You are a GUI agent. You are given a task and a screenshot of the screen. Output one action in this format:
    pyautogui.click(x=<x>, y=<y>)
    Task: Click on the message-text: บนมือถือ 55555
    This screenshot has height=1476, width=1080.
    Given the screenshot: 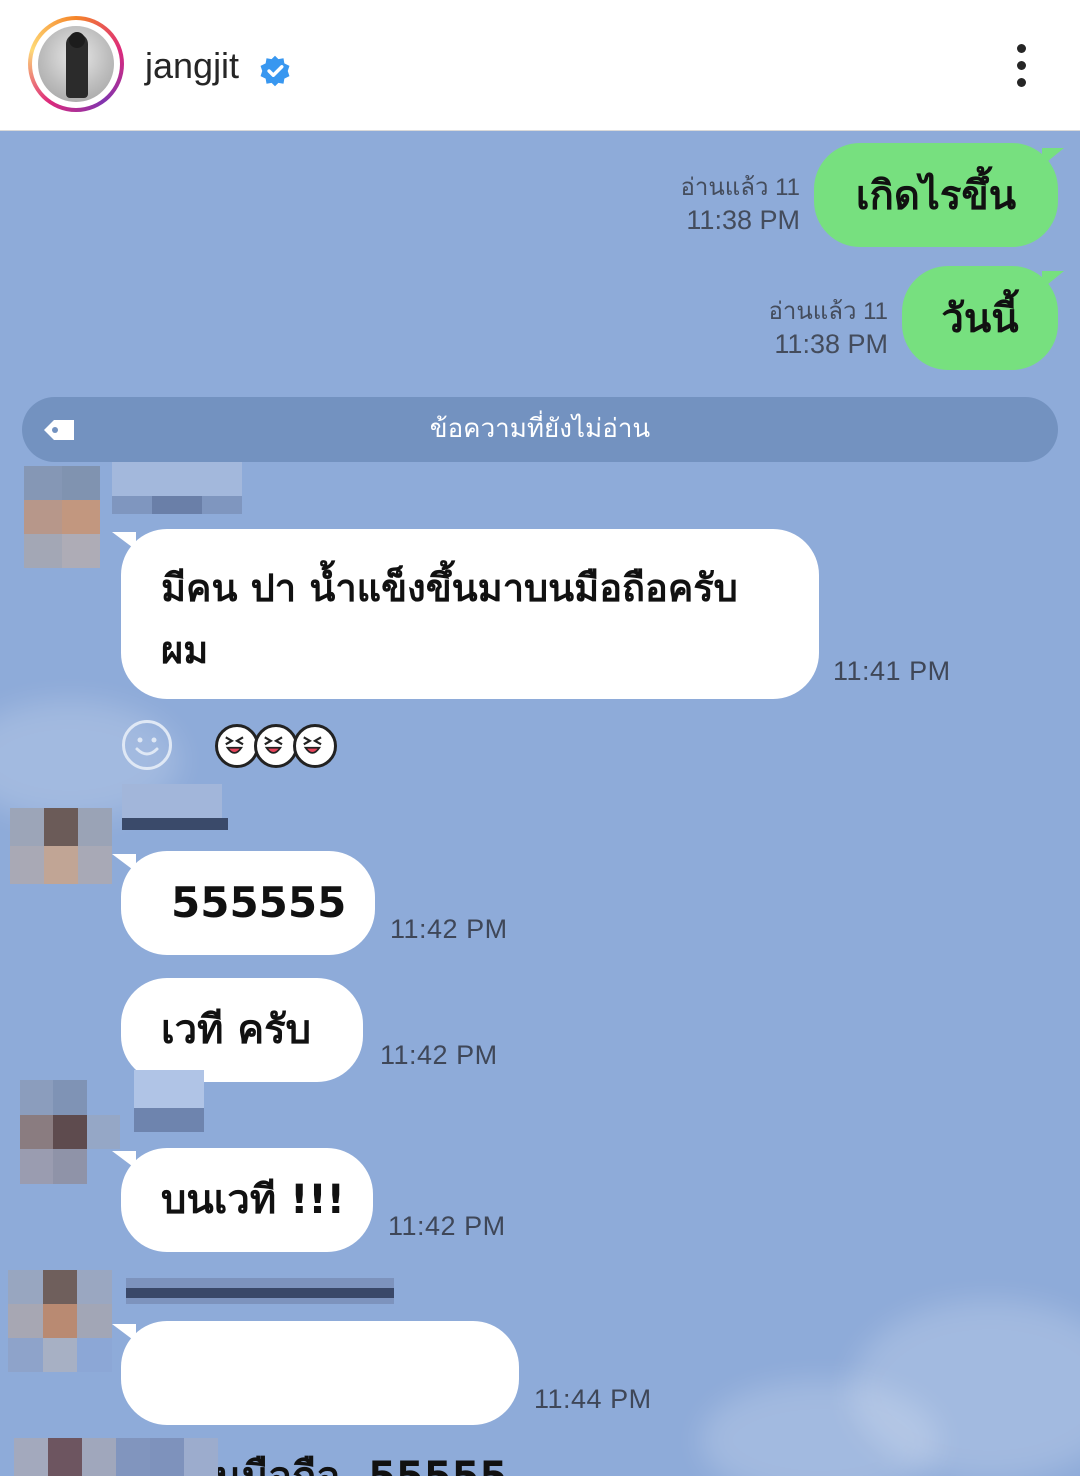 What is the action you would take?
    pyautogui.click(x=348, y=1465)
    